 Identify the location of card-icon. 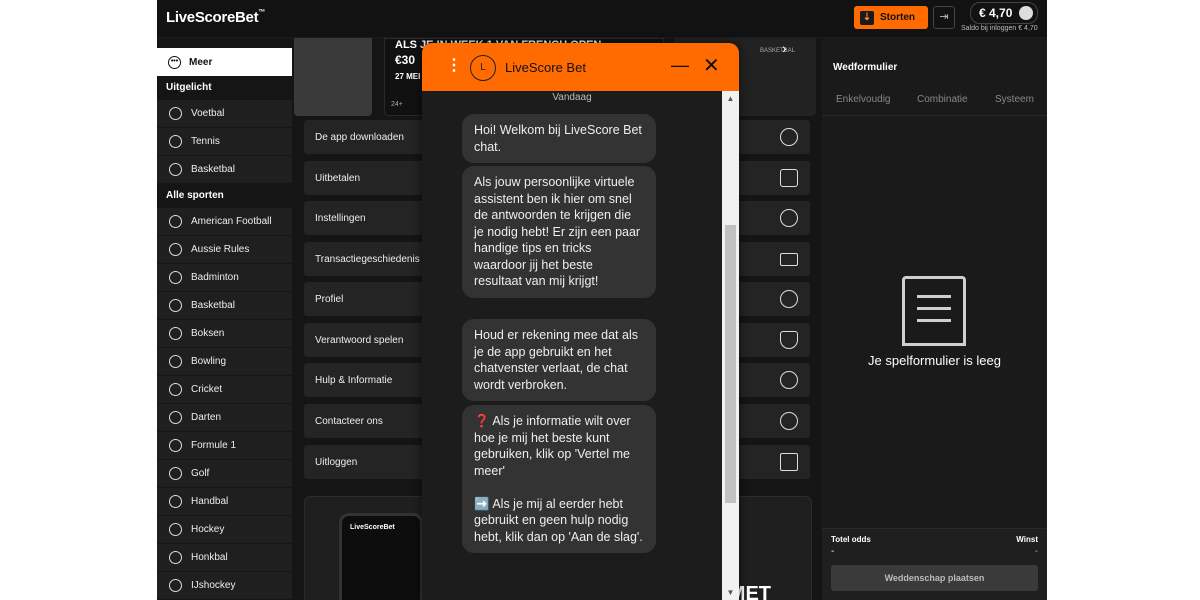
(789, 259).